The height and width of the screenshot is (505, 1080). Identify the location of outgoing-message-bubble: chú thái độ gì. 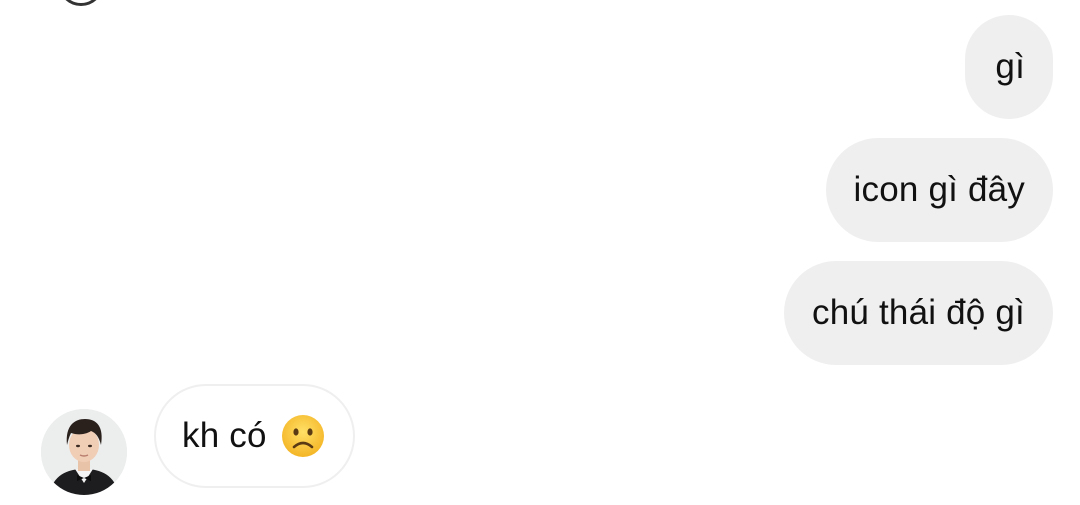
(918, 313).